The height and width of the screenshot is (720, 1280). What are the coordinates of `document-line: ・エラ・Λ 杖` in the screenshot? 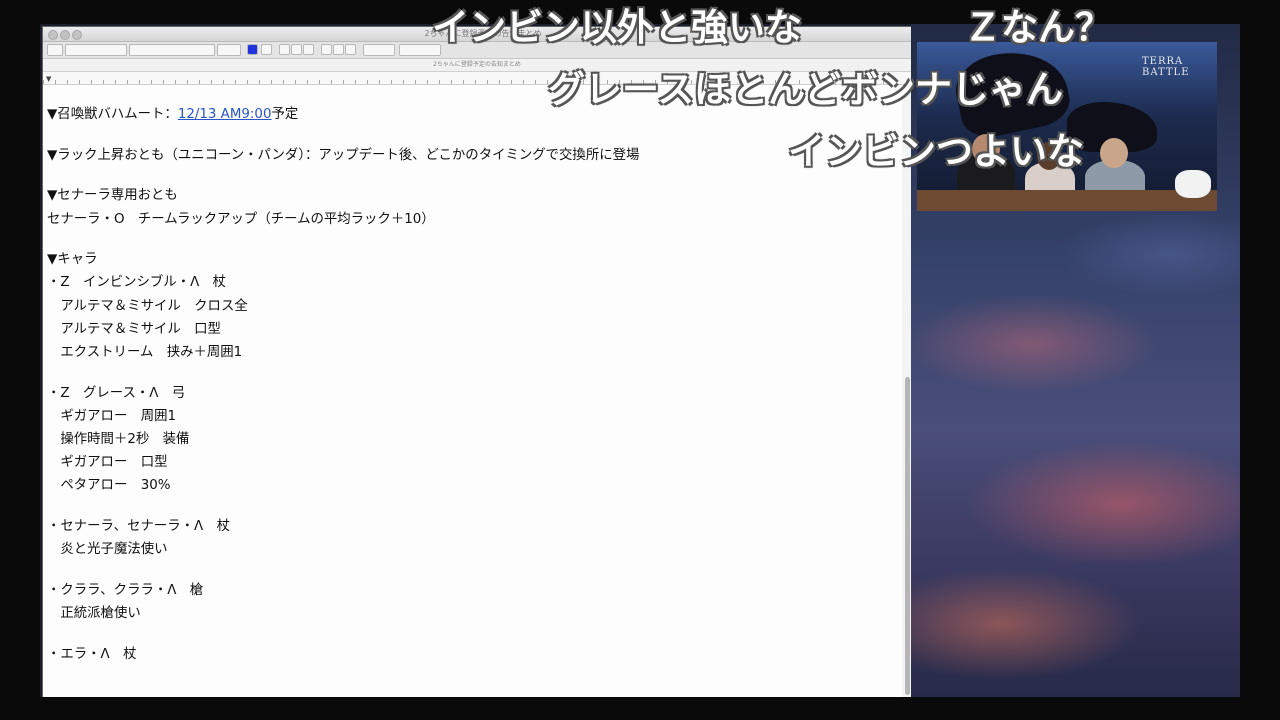 It's located at (92, 654).